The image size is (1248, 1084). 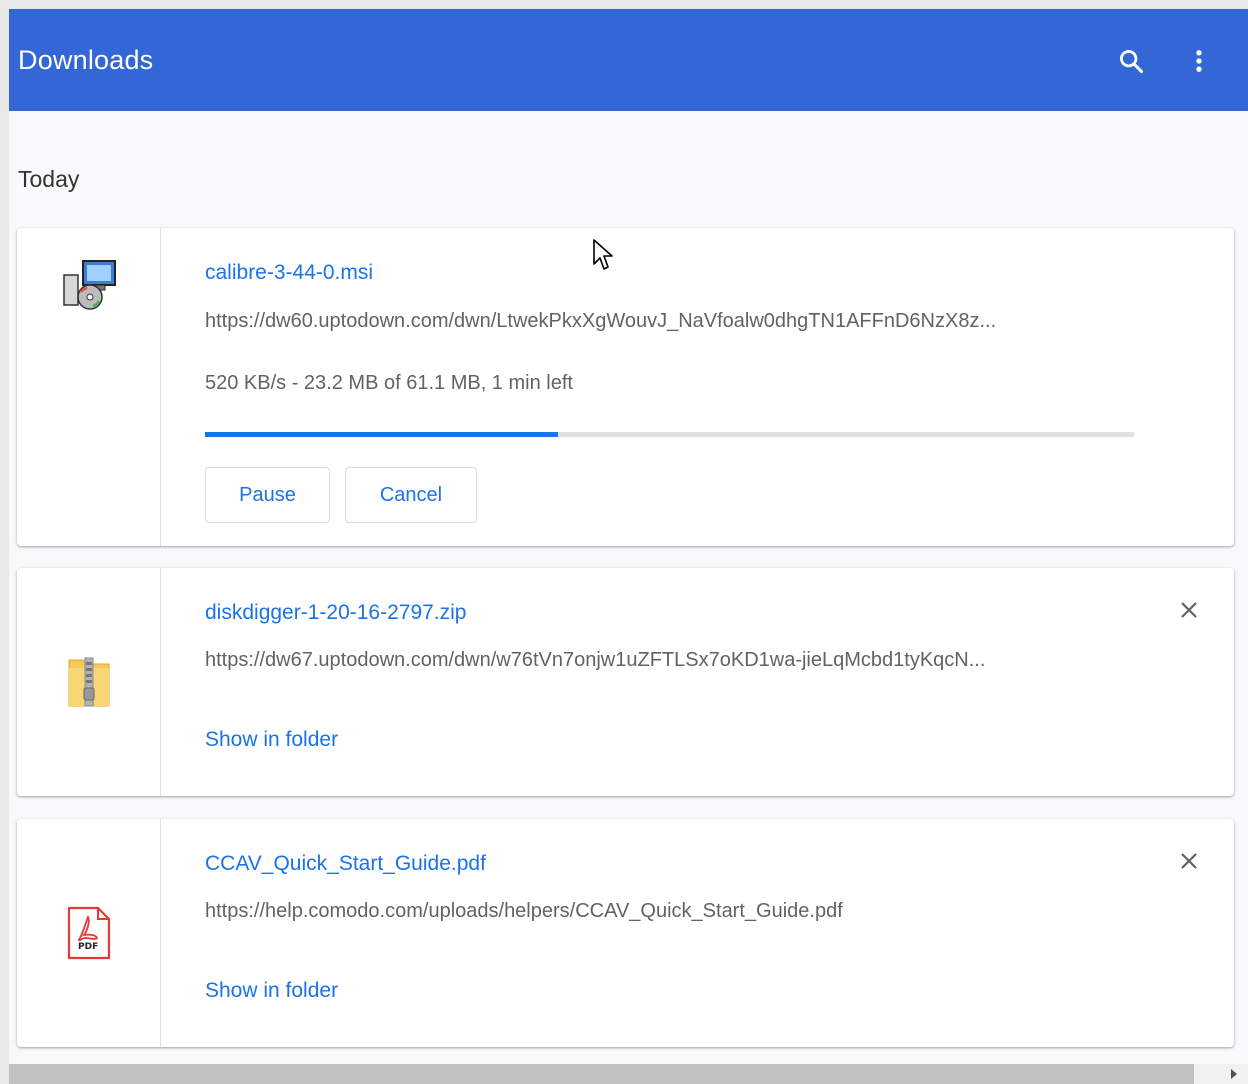 I want to click on pdf-badge-label: PDF, so click(x=88, y=947).